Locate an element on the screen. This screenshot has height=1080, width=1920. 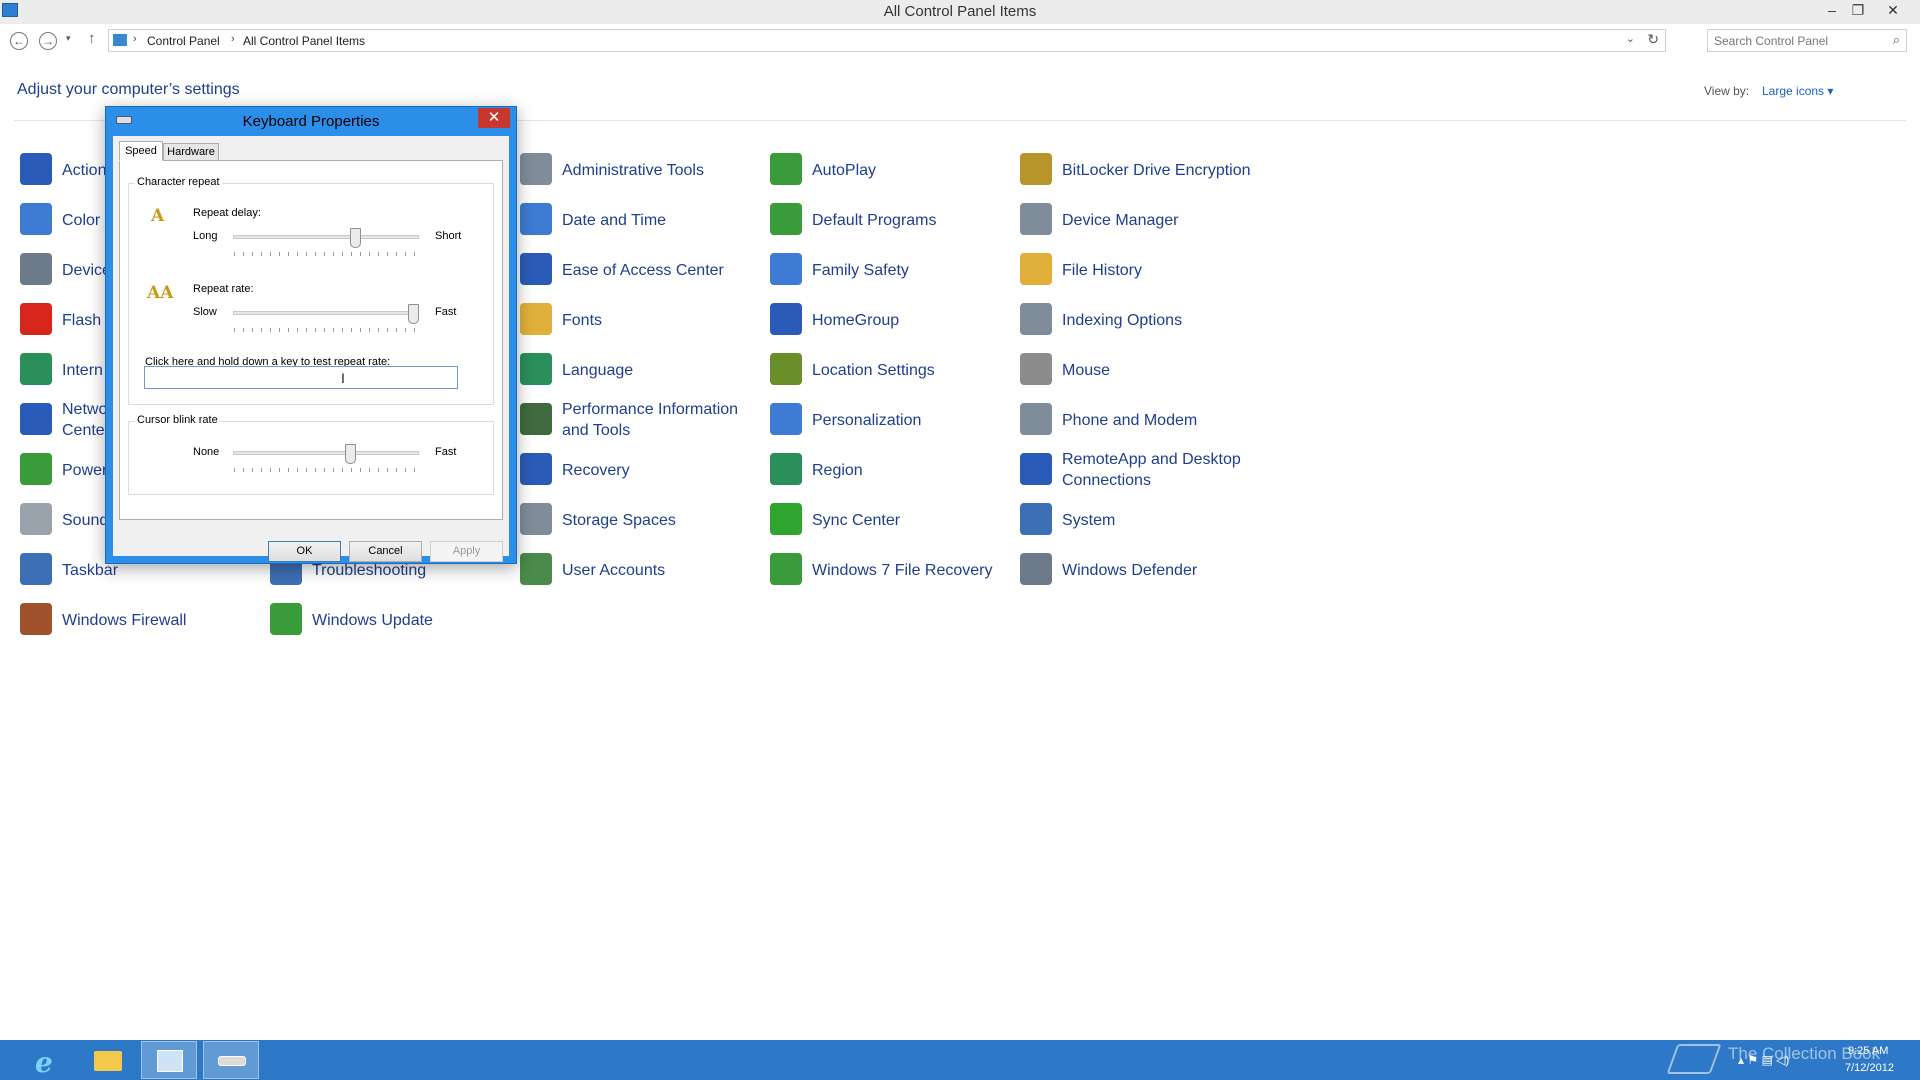
control-panel-item-label: Language is located at coordinates (598, 370).